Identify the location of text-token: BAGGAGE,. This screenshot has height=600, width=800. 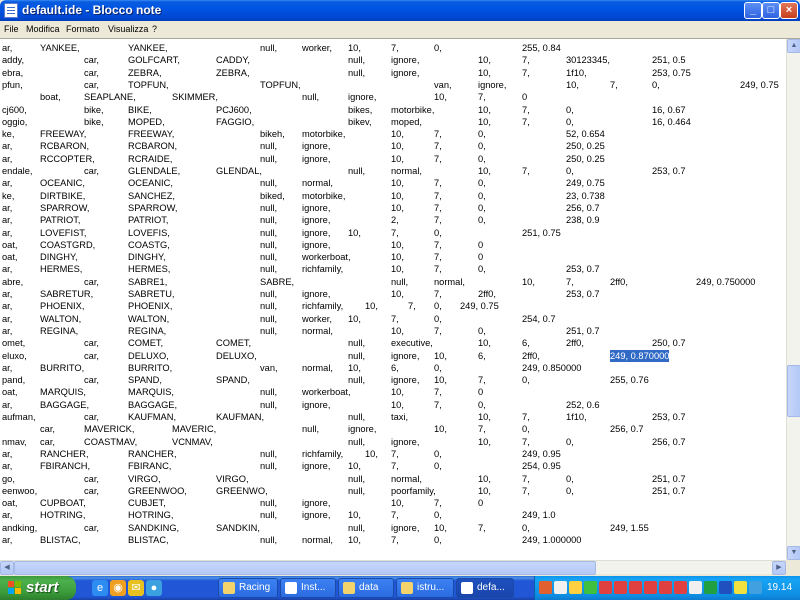
(65, 404).